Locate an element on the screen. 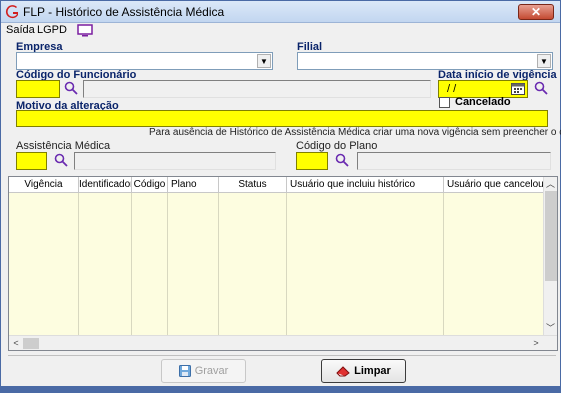 This screenshot has height=393, width=561. eraser-icon is located at coordinates (343, 371).